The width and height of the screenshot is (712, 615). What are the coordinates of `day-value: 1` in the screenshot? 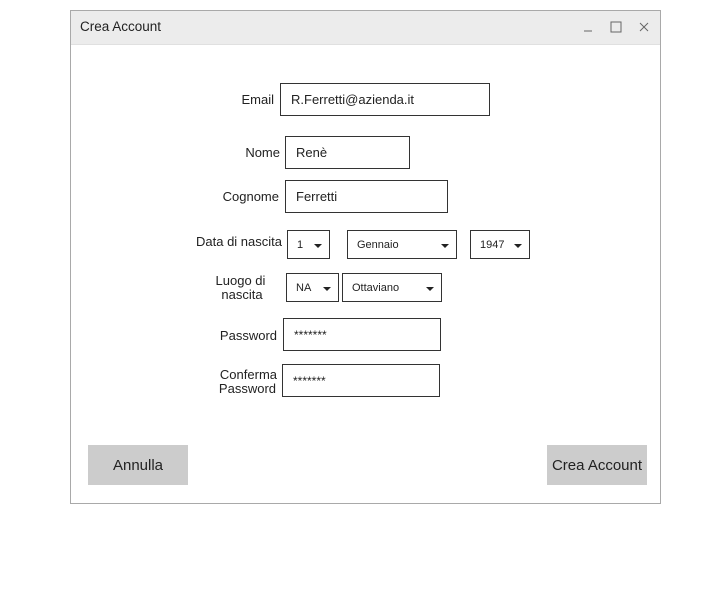 It's located at (300, 244).